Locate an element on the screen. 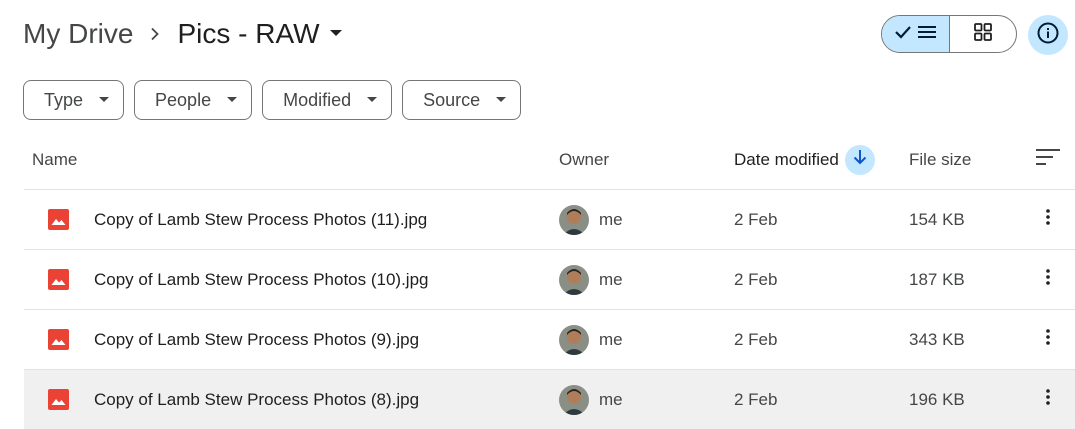  filter-source-chip: Source is located at coordinates (462, 100).